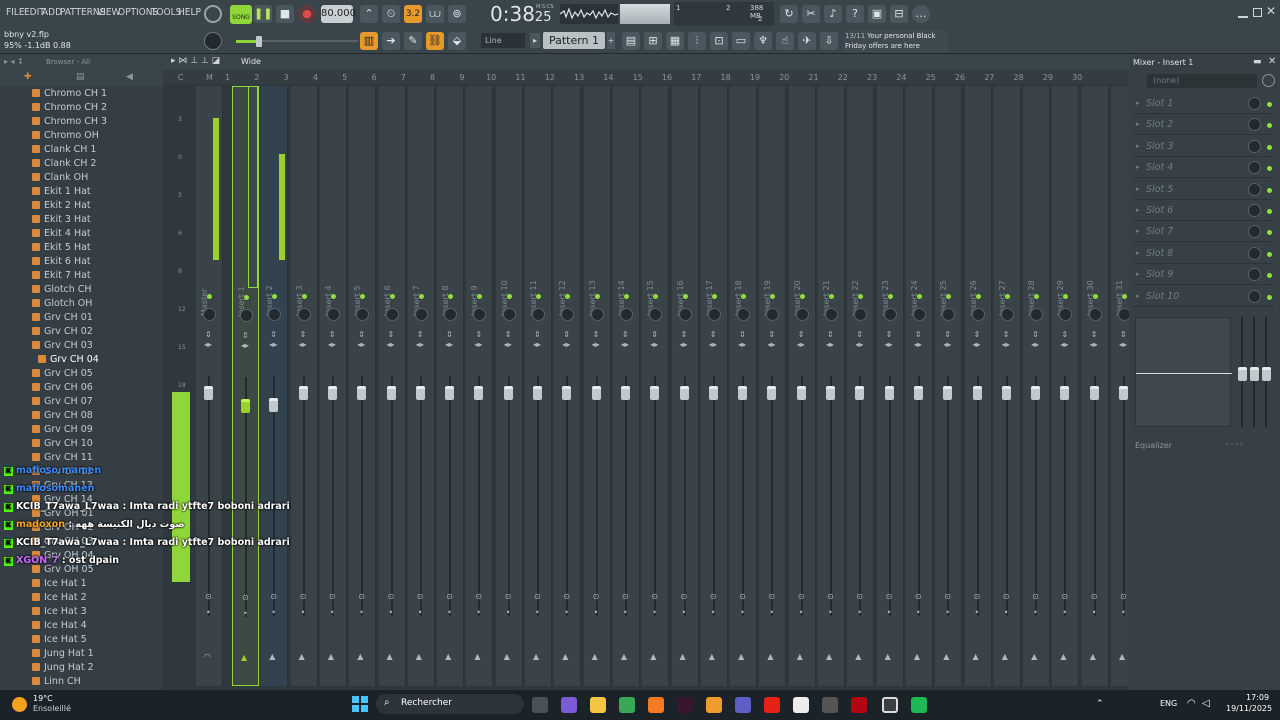 The height and width of the screenshot is (720, 1280). What do you see at coordinates (744, 386) in the screenshot?
I see `mixer-strip: Insert 18 ⇕ ◂▸ ⊙ • ▲` at bounding box center [744, 386].